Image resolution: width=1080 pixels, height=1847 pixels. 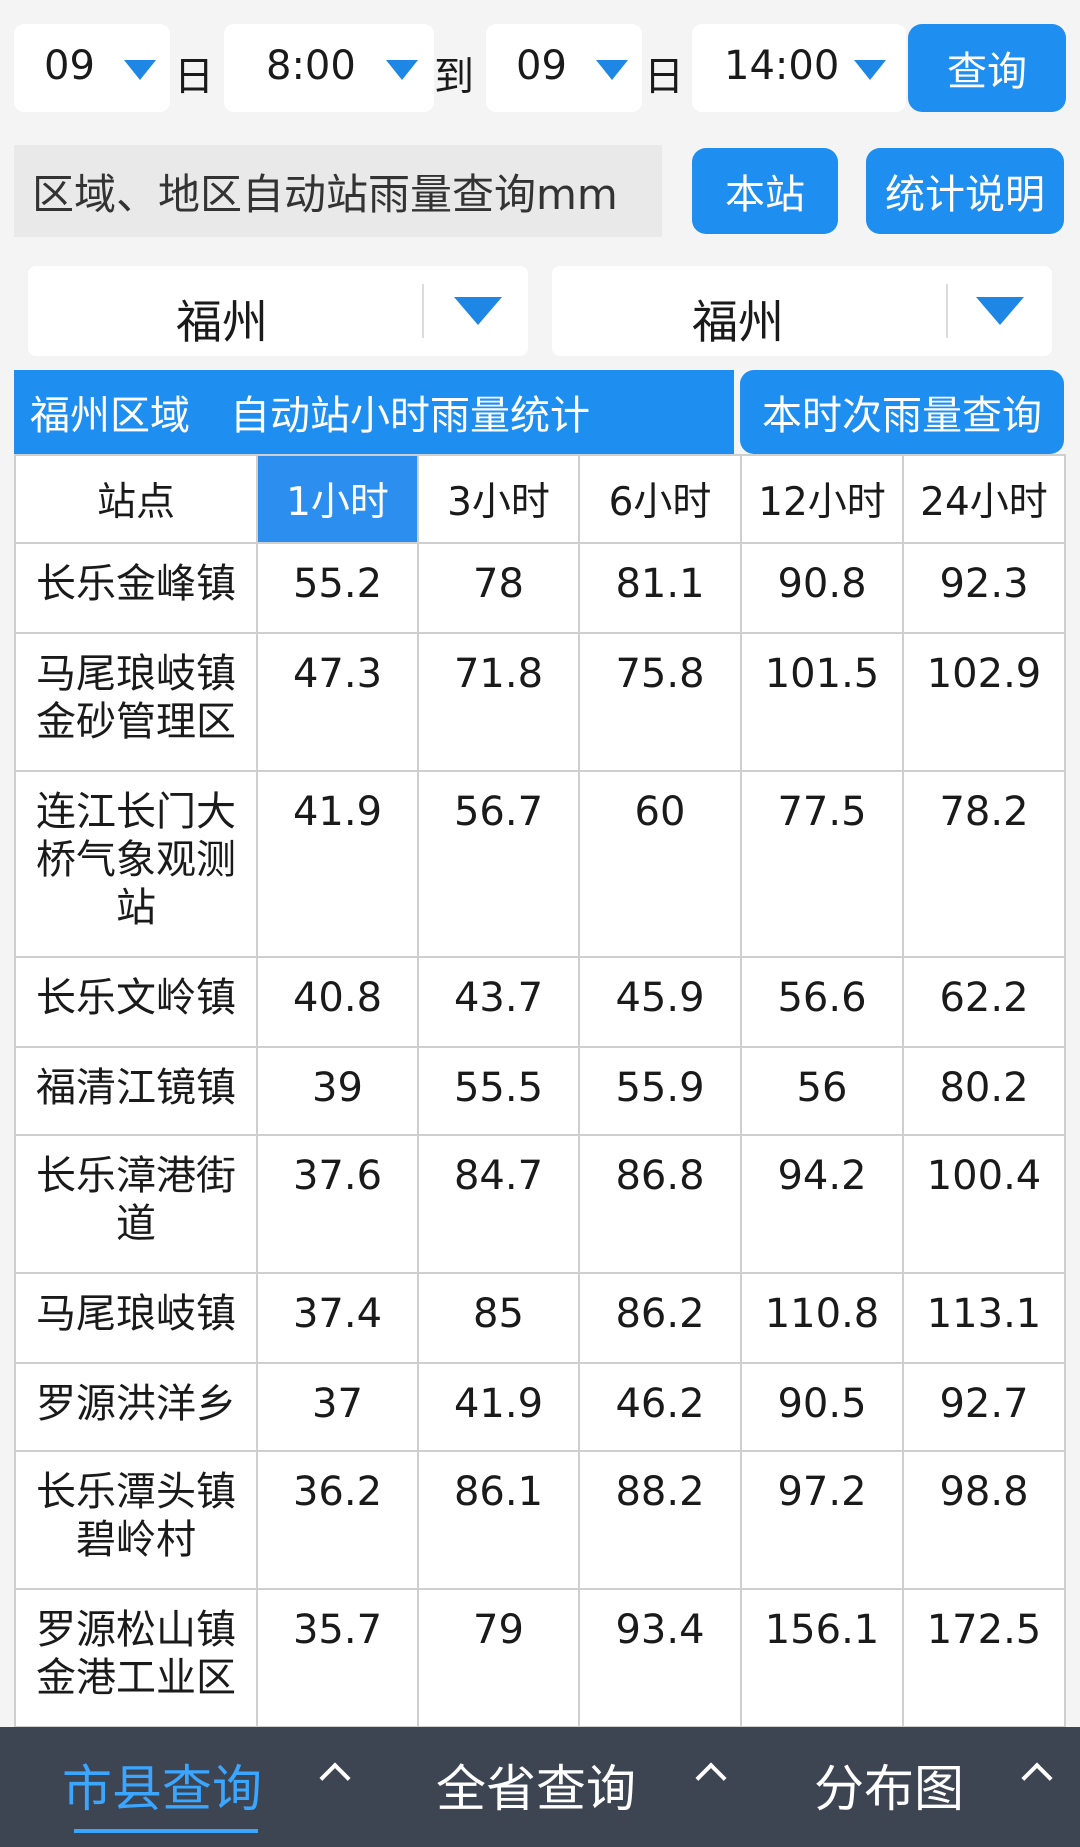 What do you see at coordinates (337, 1091) in the screenshot?
I see `rain-1h: 39` at bounding box center [337, 1091].